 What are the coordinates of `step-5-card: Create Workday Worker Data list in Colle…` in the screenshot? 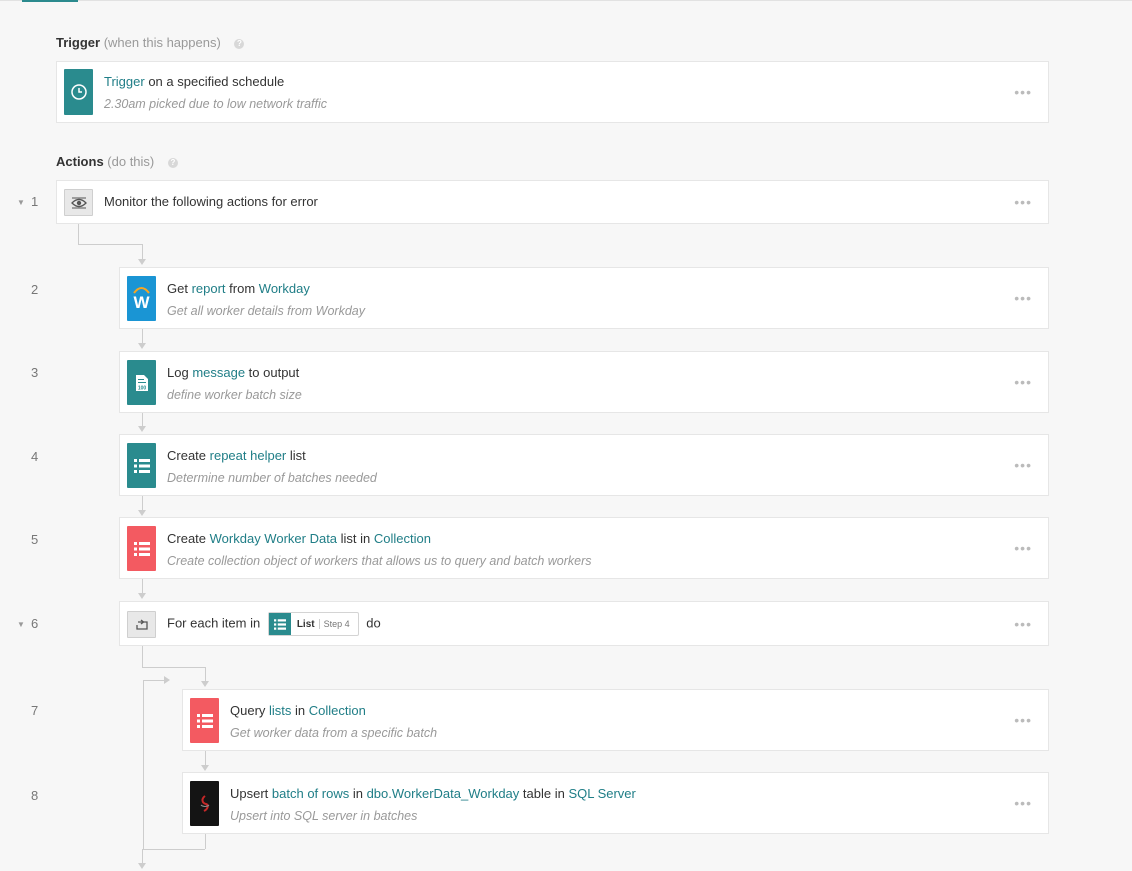 It's located at (584, 548).